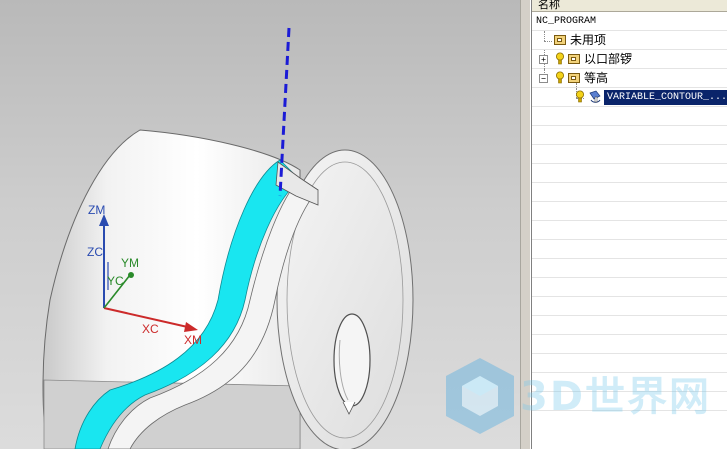  What do you see at coordinates (629, 21) in the screenshot?
I see `tree-root-nc-program: NC_PROGRAM` at bounding box center [629, 21].